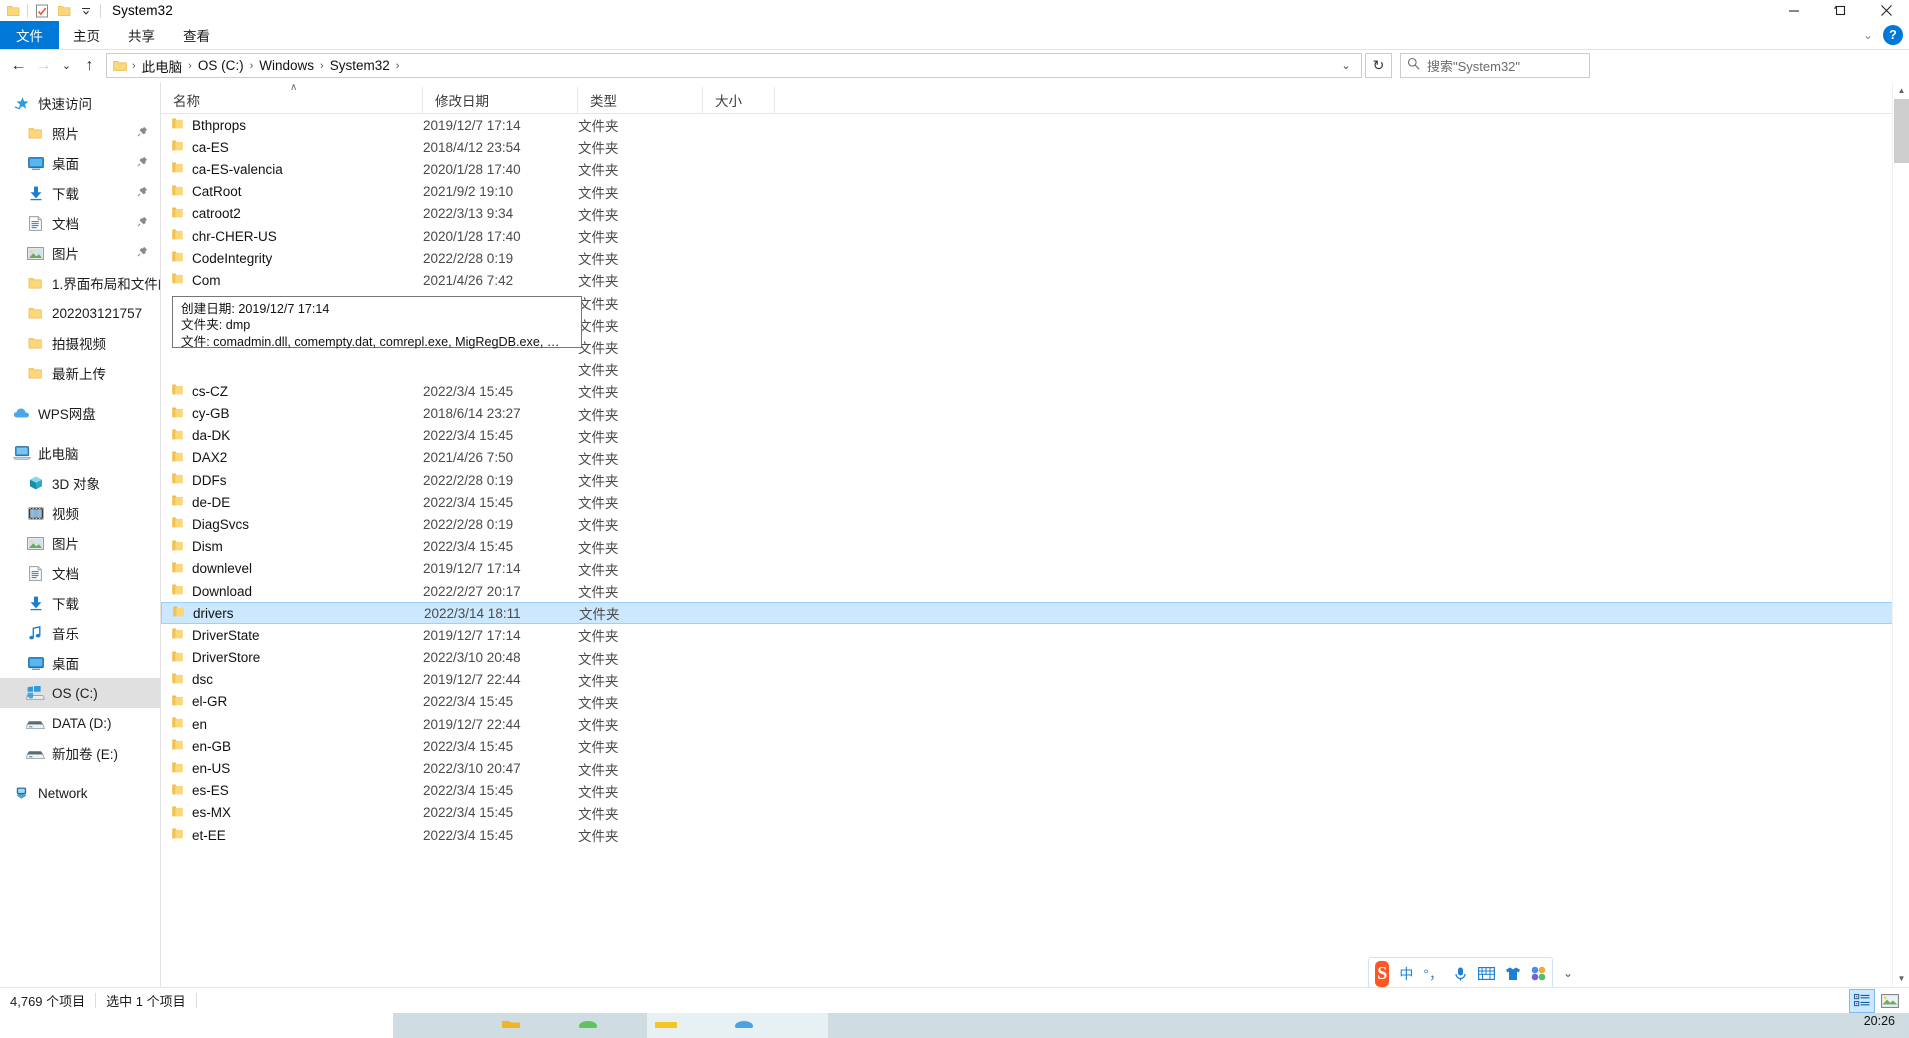 The width and height of the screenshot is (1909, 1038). Describe the element at coordinates (1460, 974) in the screenshot. I see `ime-voice-input-icon` at that location.